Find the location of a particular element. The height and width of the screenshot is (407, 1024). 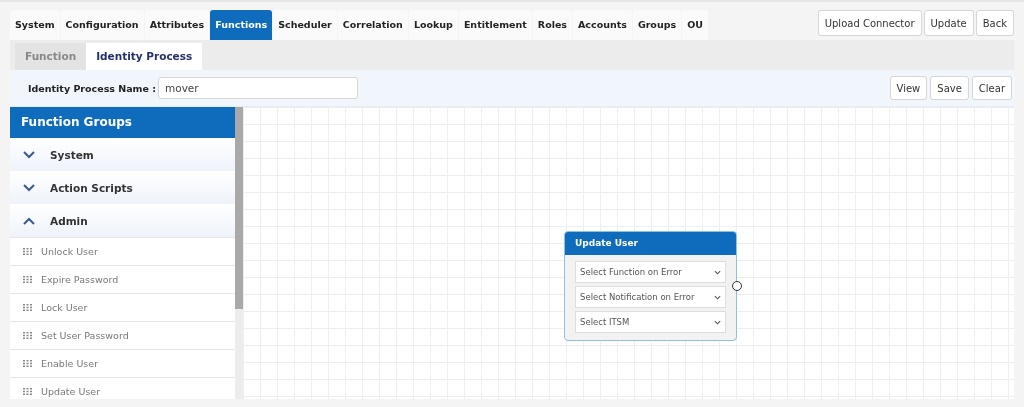

tab: OU is located at coordinates (695, 25).